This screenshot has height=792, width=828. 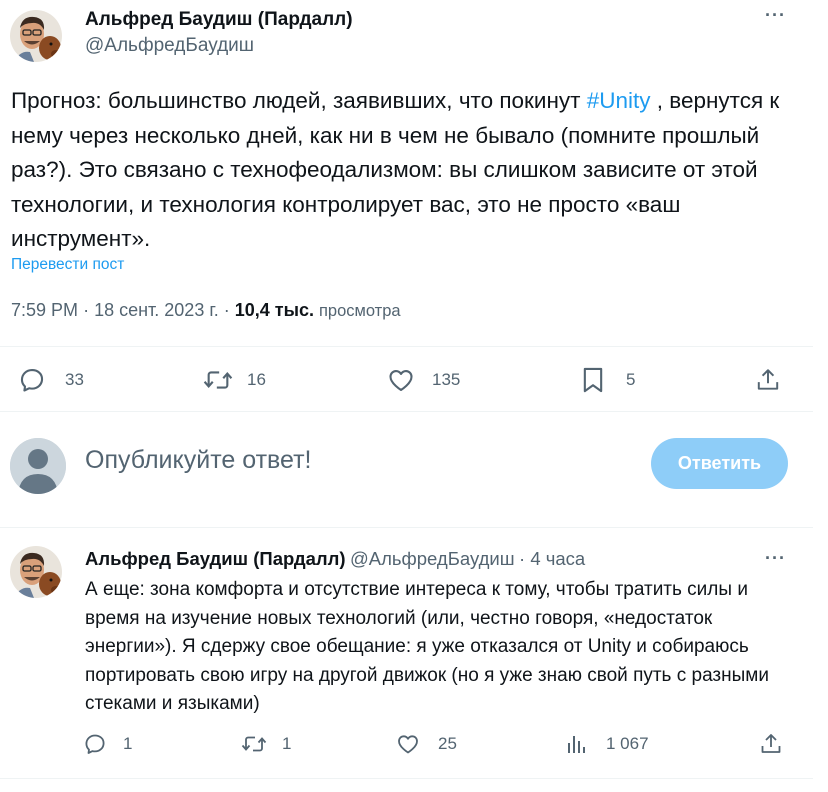 What do you see at coordinates (256, 379) in the screenshot?
I see `retweet-count: 16` at bounding box center [256, 379].